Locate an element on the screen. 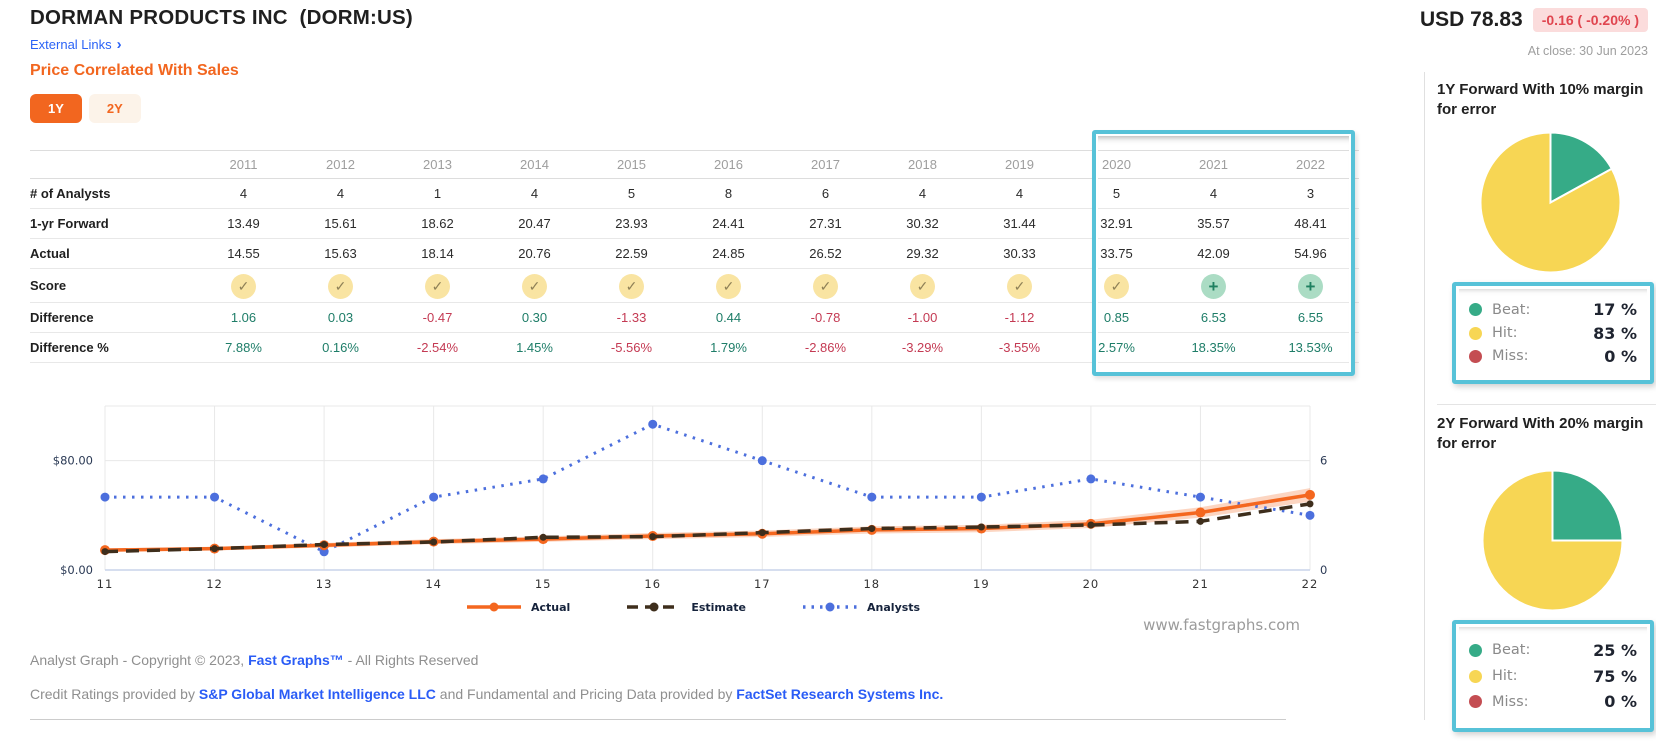 Image resolution: width=1656 pixels, height=747 pixels. legend-value: 75 % is located at coordinates (1615, 676).